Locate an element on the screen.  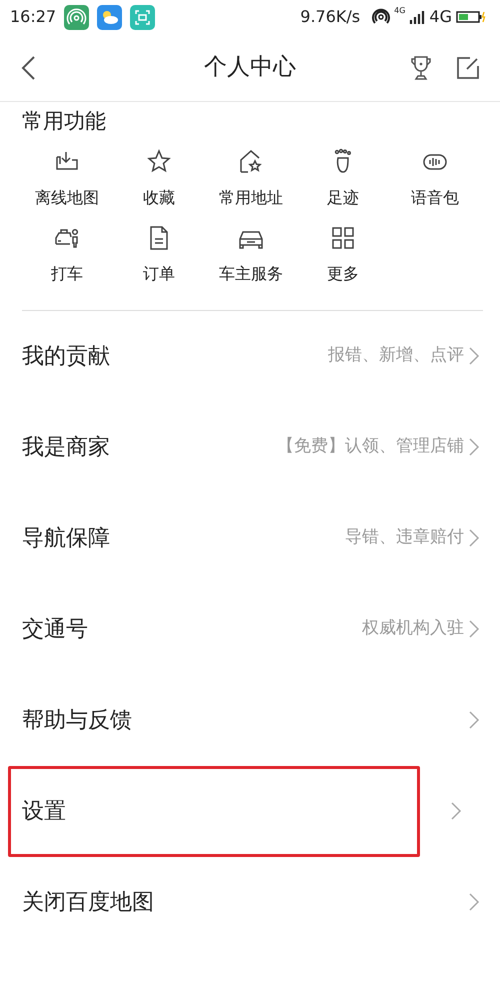
scan-icon is located at coordinates (143, 17).